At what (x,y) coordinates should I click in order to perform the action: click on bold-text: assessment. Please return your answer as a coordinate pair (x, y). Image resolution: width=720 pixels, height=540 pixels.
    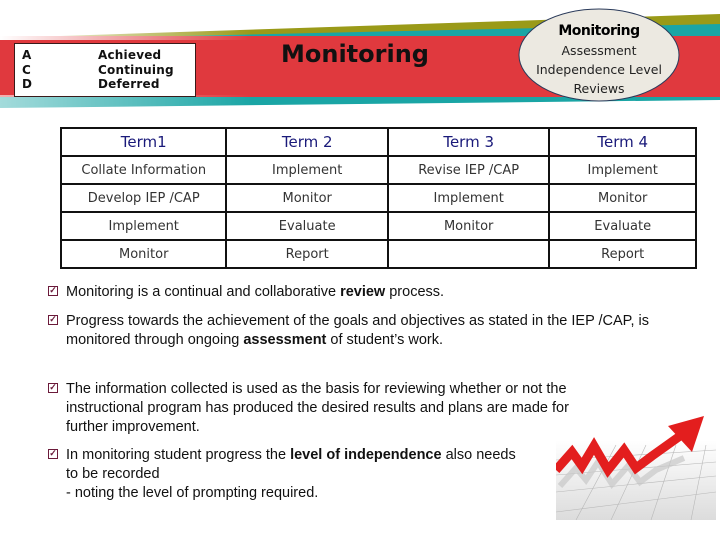
    Looking at the image, I should click on (285, 340).